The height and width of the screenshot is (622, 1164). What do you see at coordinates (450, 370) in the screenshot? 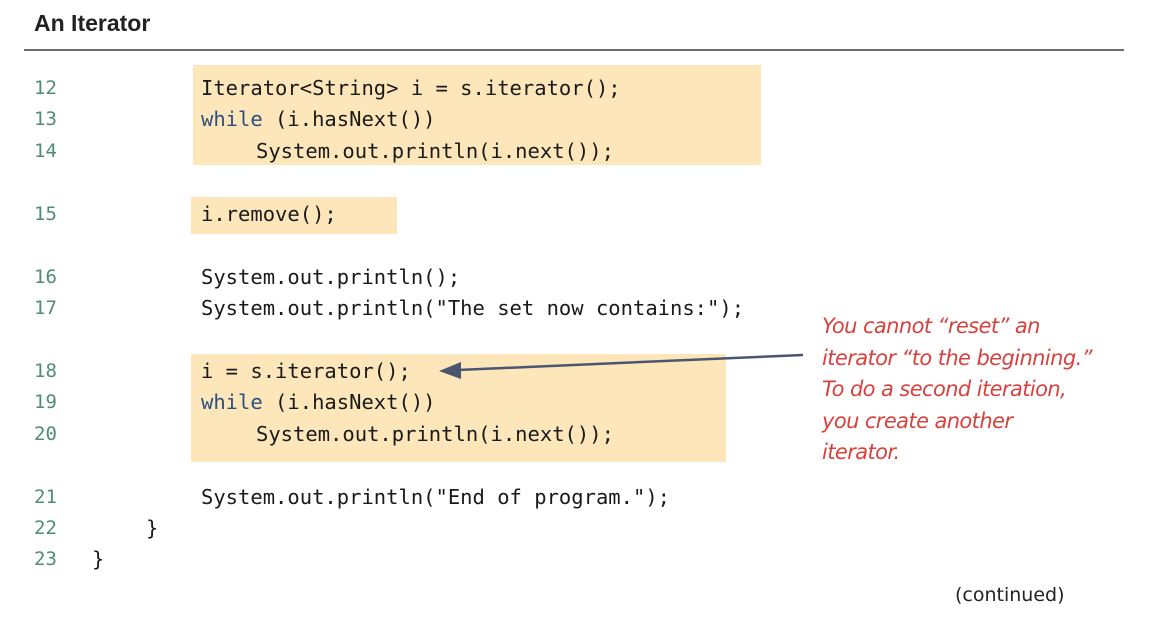
I see `arrow-head` at bounding box center [450, 370].